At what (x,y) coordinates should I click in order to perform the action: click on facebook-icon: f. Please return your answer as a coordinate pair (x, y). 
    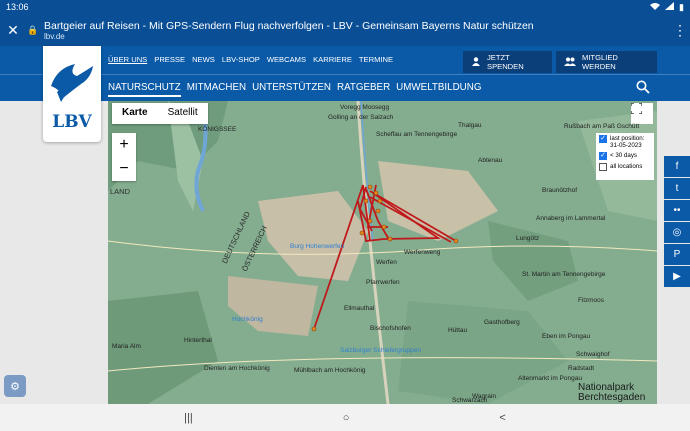
    Looking at the image, I should click on (677, 166).